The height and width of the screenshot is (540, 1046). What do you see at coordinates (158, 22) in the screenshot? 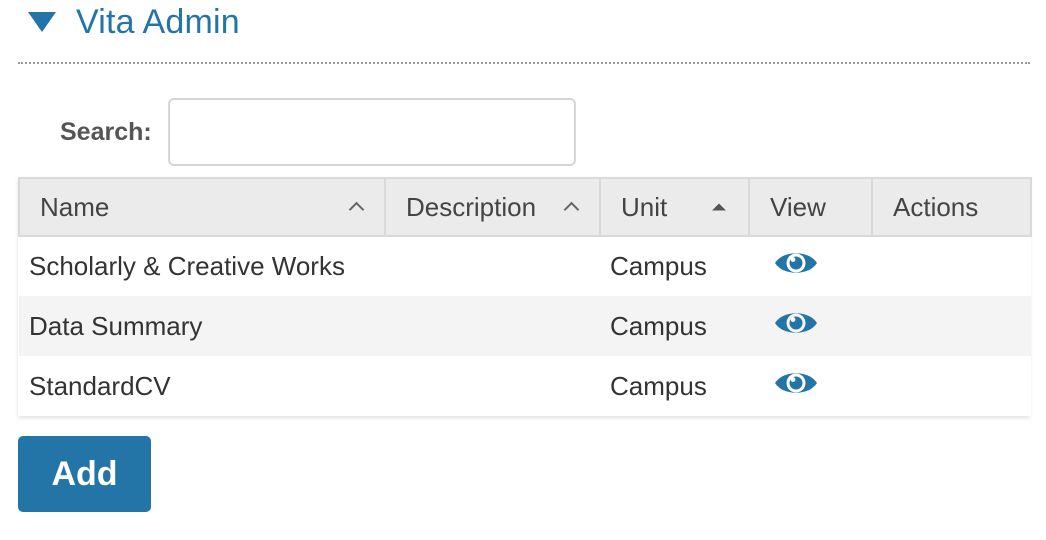
I see `section-title: Vita Admin` at bounding box center [158, 22].